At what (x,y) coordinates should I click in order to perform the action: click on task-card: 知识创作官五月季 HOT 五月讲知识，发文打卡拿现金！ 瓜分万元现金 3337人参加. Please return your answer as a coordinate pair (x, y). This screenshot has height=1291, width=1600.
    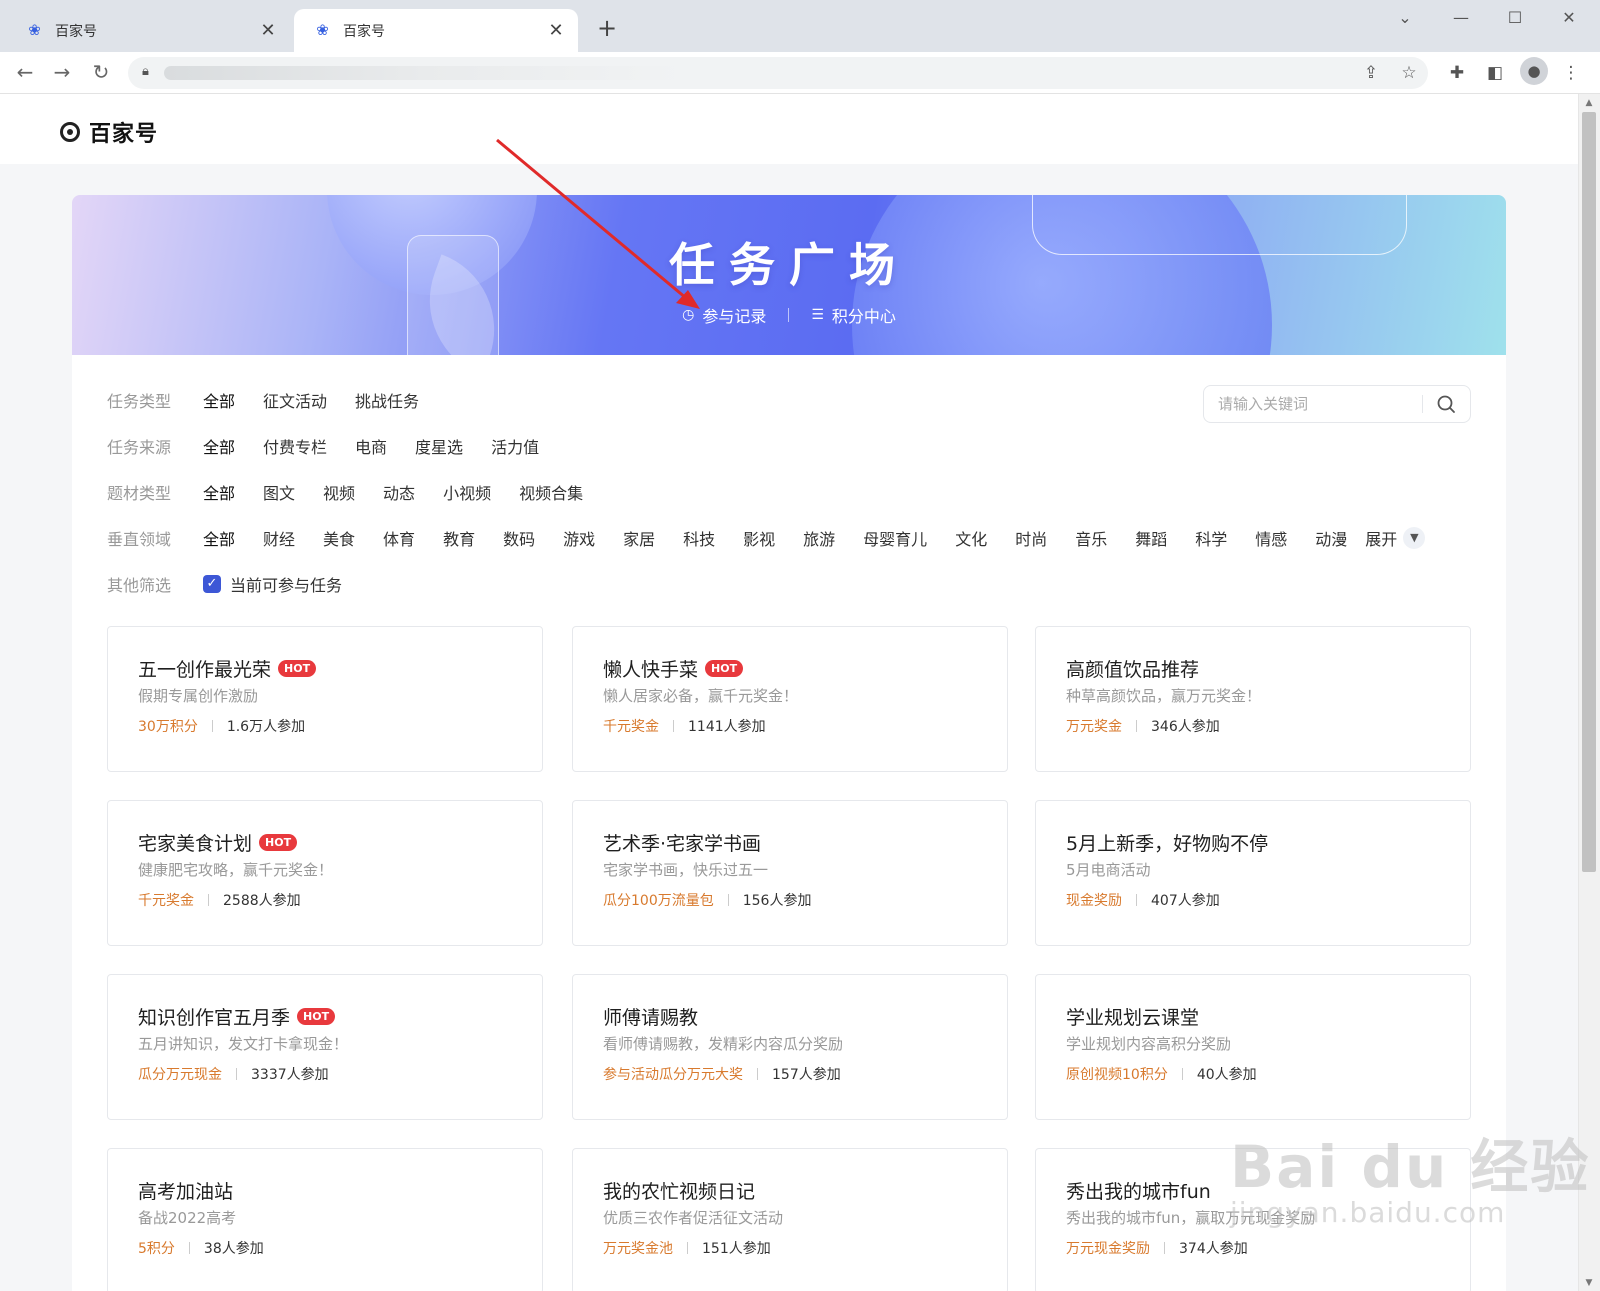
    Looking at the image, I should click on (325, 1047).